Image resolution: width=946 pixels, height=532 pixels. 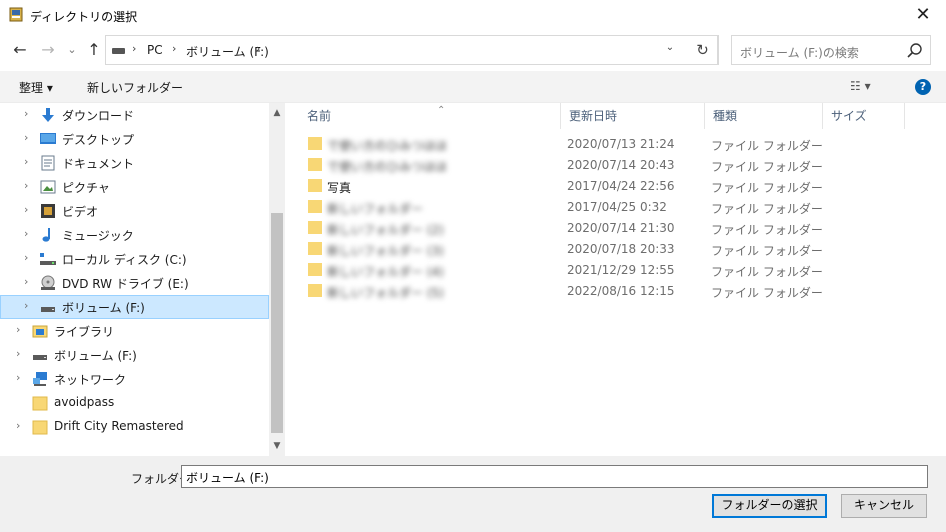 I want to click on search-icon, so click(x=914, y=50).